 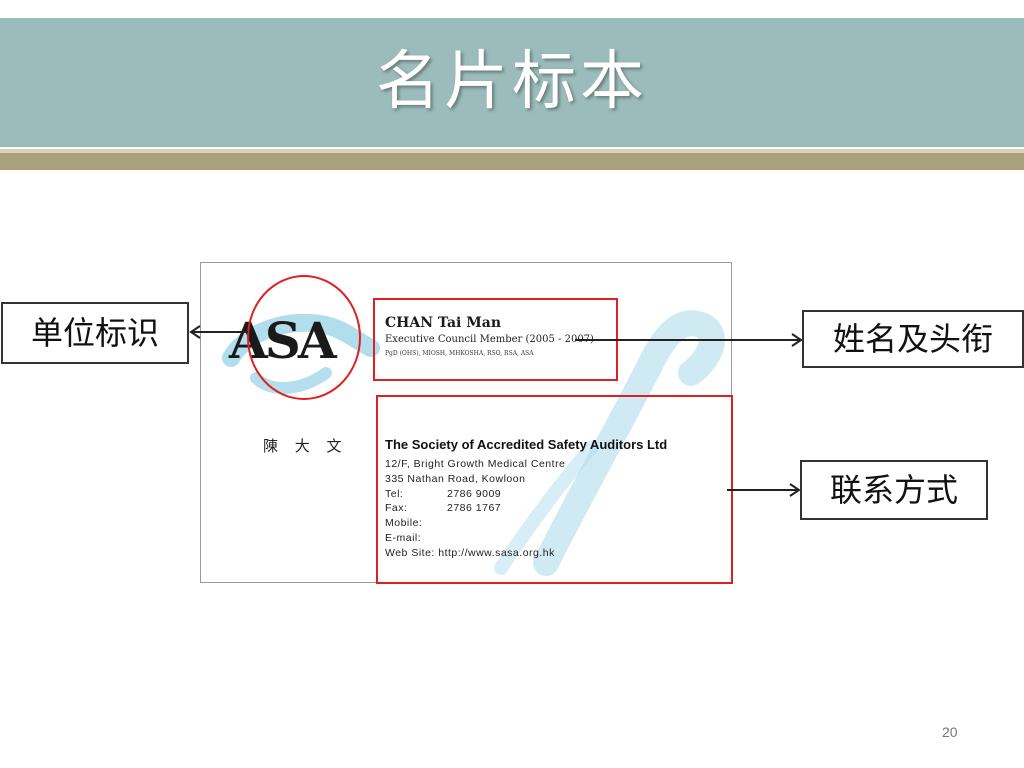 I want to click on page-number: 20, so click(x=950, y=732).